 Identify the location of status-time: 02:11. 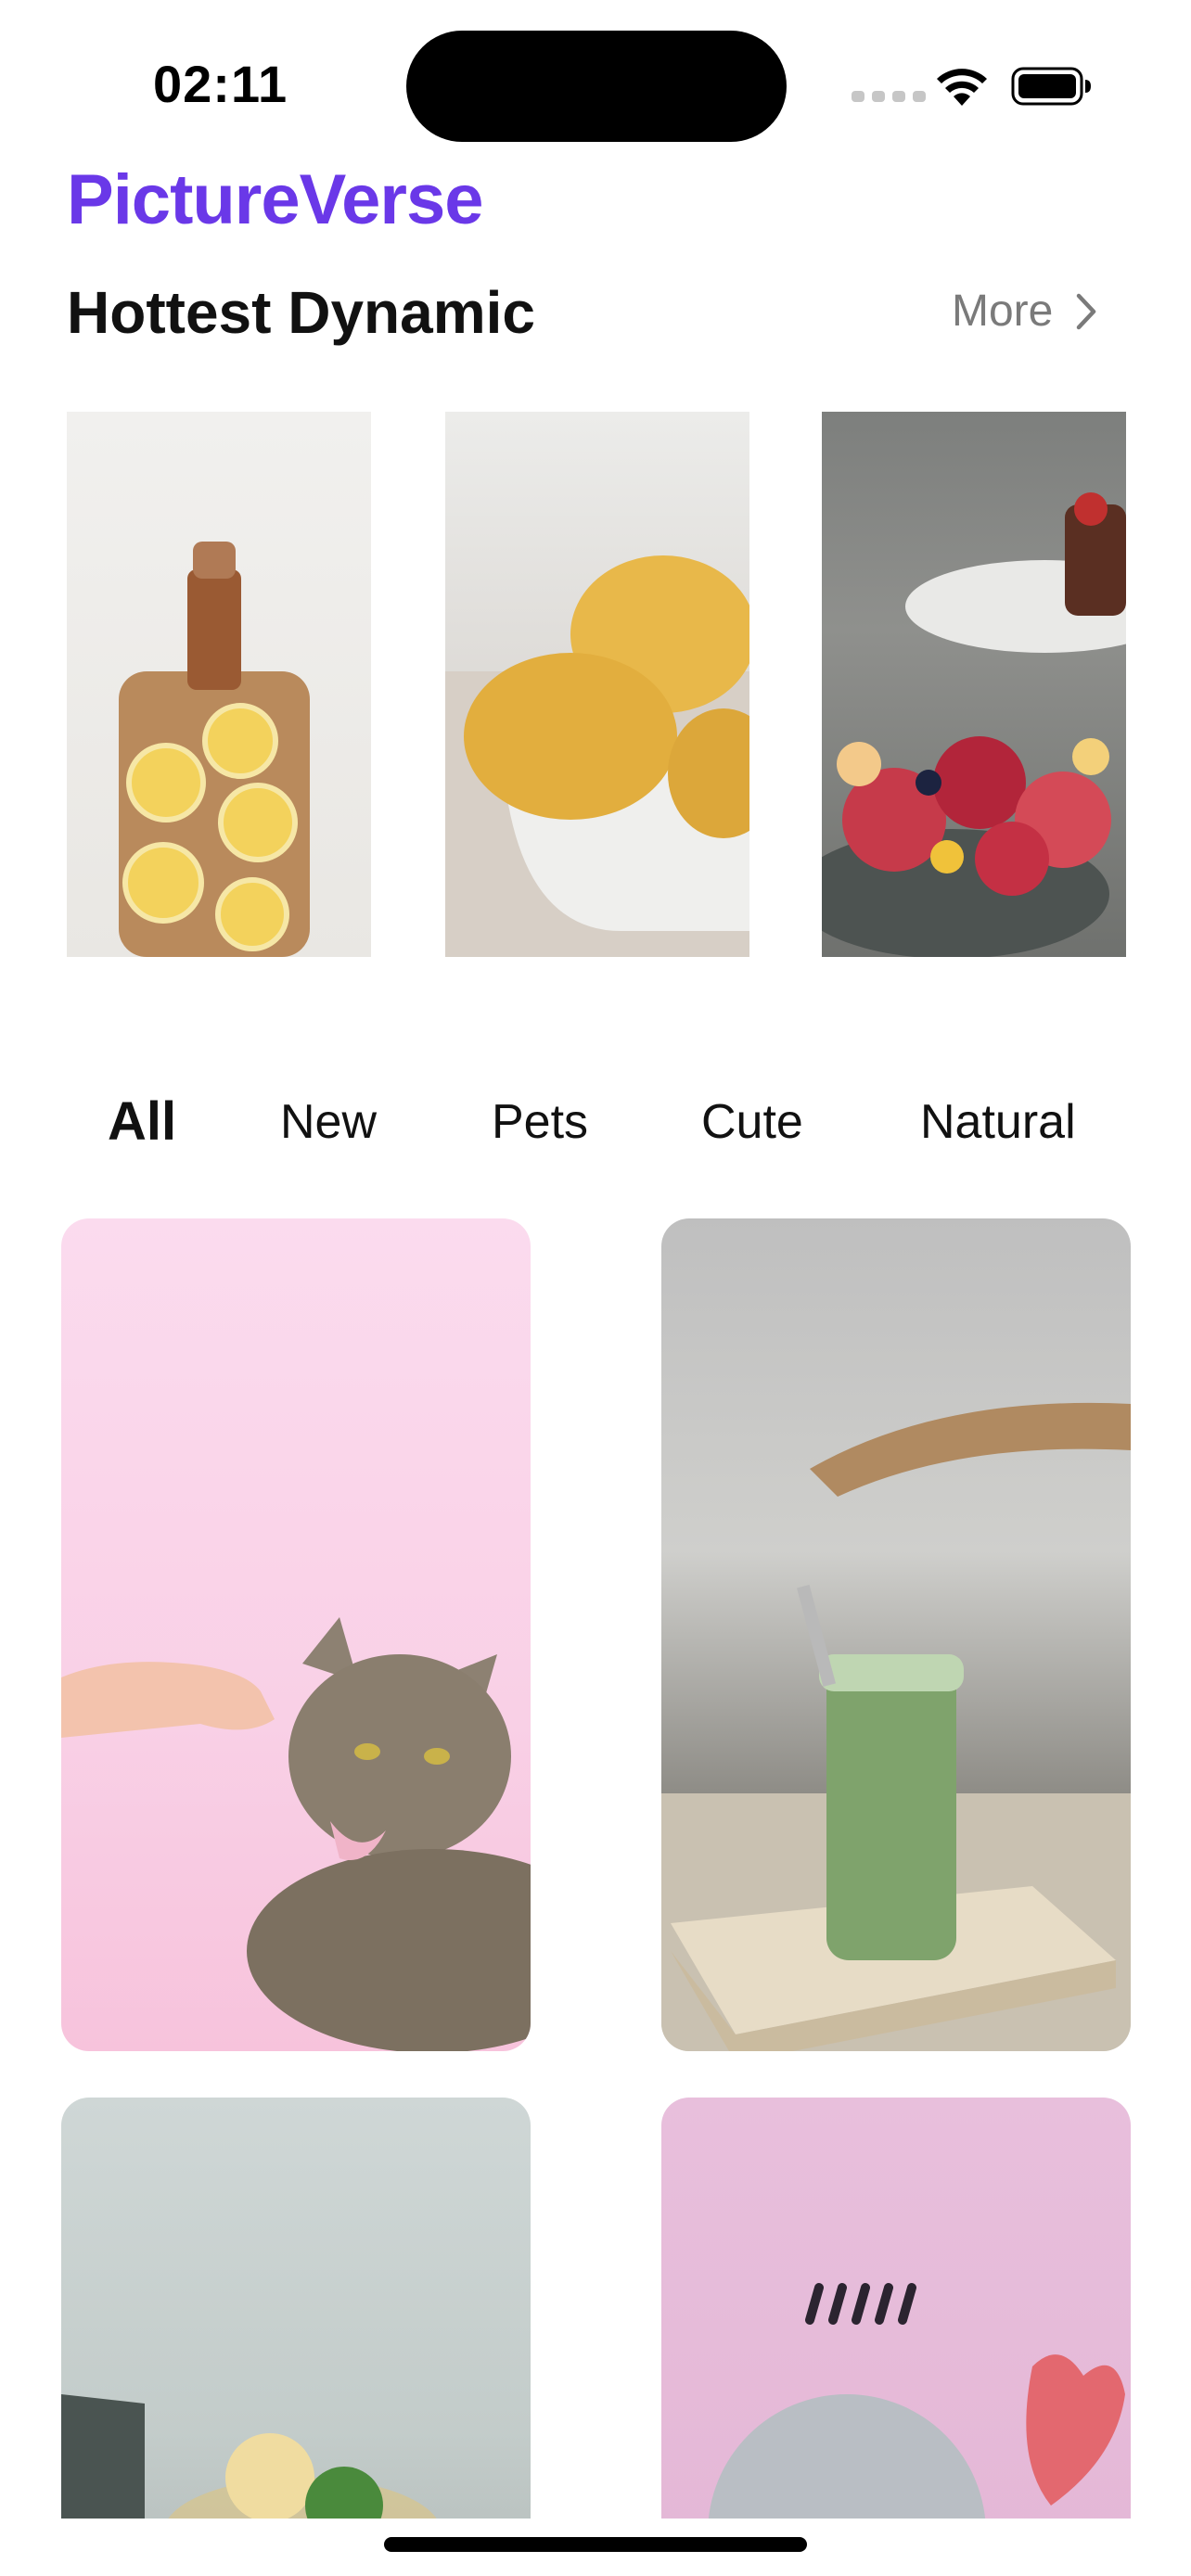
(220, 84).